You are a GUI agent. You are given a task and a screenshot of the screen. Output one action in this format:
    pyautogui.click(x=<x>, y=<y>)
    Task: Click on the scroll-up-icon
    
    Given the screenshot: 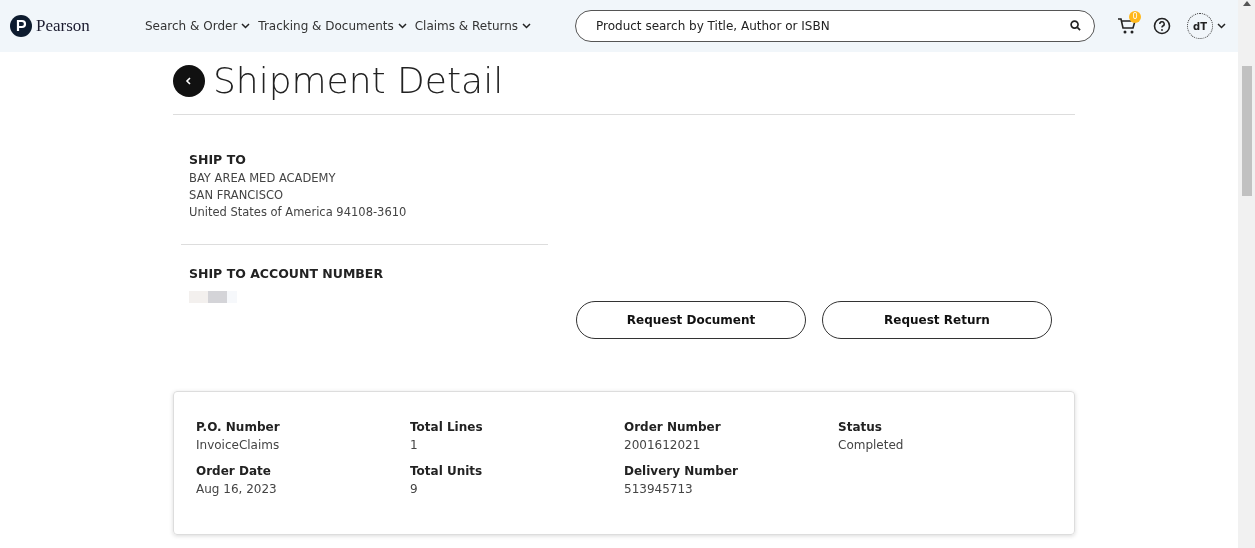 What is the action you would take?
    pyautogui.click(x=1246, y=3)
    